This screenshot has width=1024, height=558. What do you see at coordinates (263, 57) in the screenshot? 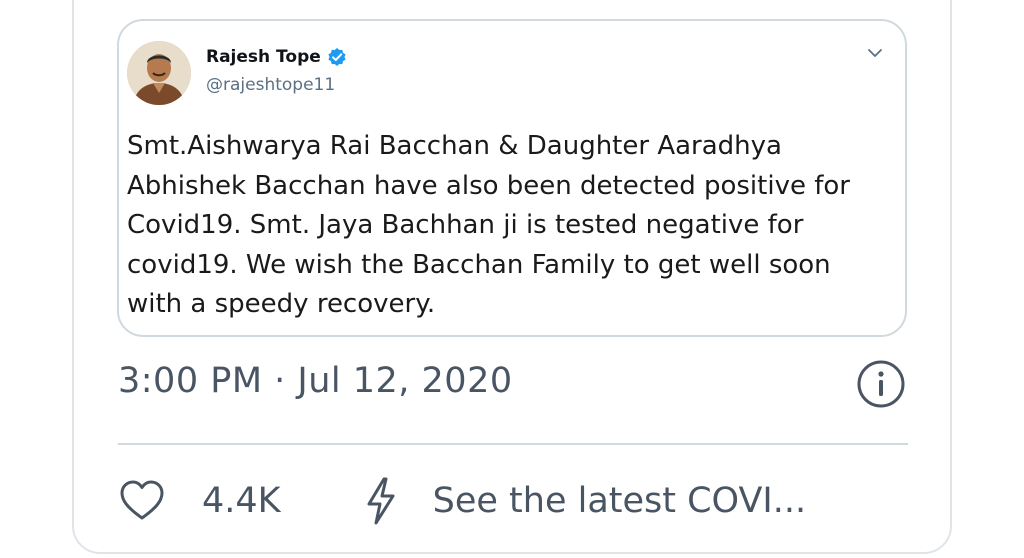
I see `author-name: Rajesh Tope` at bounding box center [263, 57].